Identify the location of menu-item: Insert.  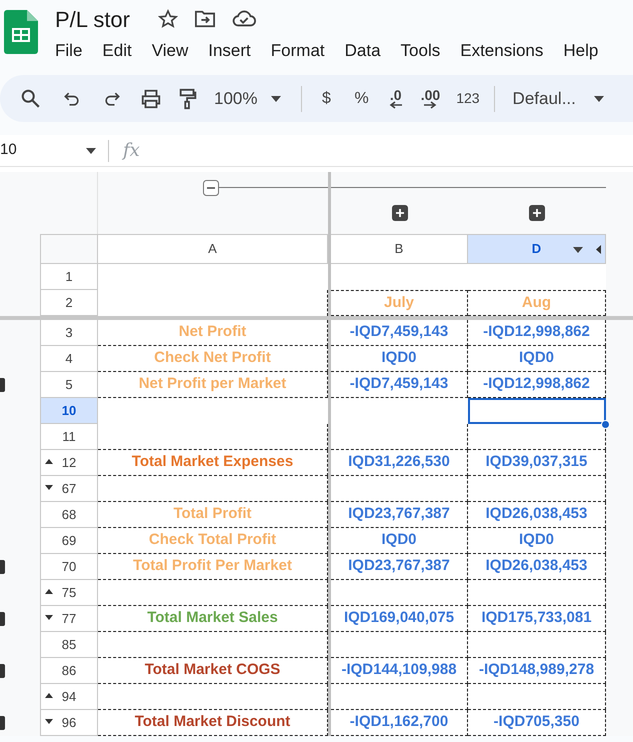
(229, 51).